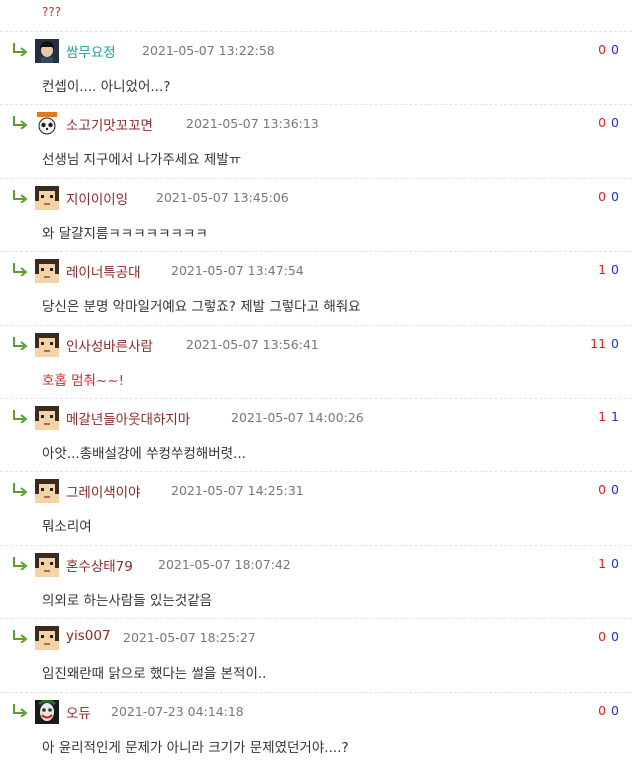 This screenshot has width=632, height=765. Describe the element at coordinates (177, 711) in the screenshot. I see `comment-date: 2021-07-23 04:14:18` at that location.